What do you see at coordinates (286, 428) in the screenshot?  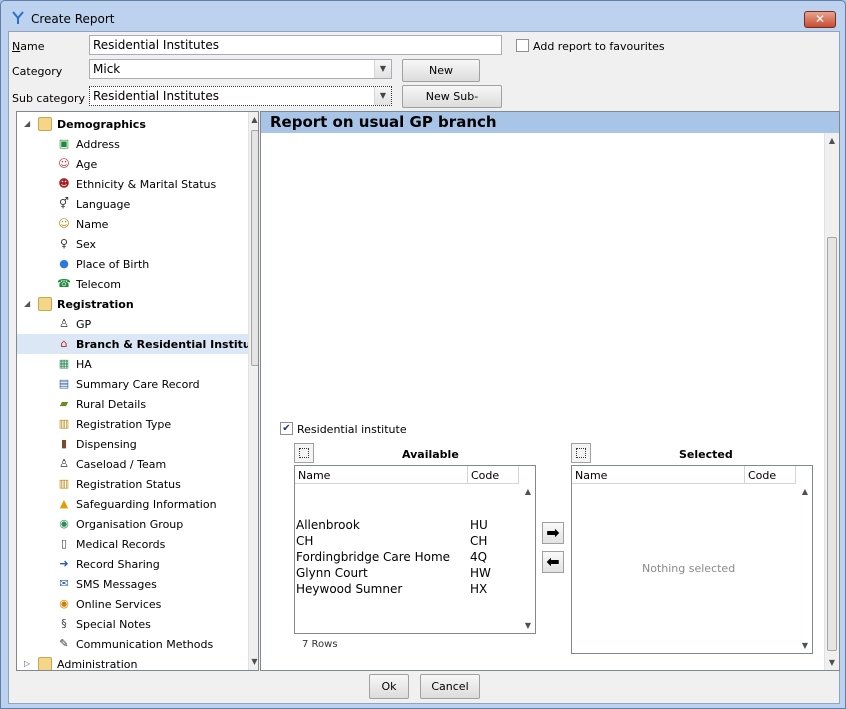 I see `residential-checkbox: ✔` at bounding box center [286, 428].